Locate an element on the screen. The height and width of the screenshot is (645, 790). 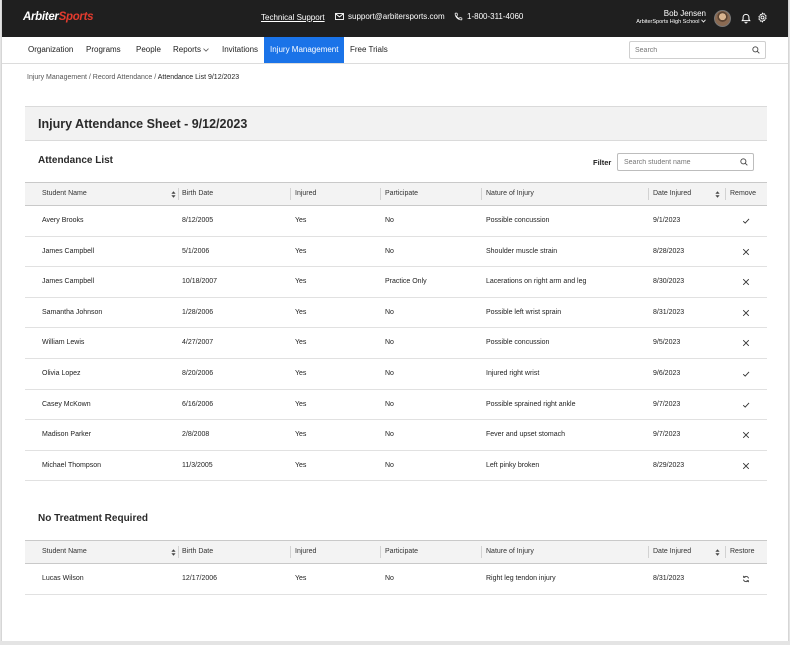
cell-nature-of-injury: Left pinky broken is located at coordinates (513, 465).